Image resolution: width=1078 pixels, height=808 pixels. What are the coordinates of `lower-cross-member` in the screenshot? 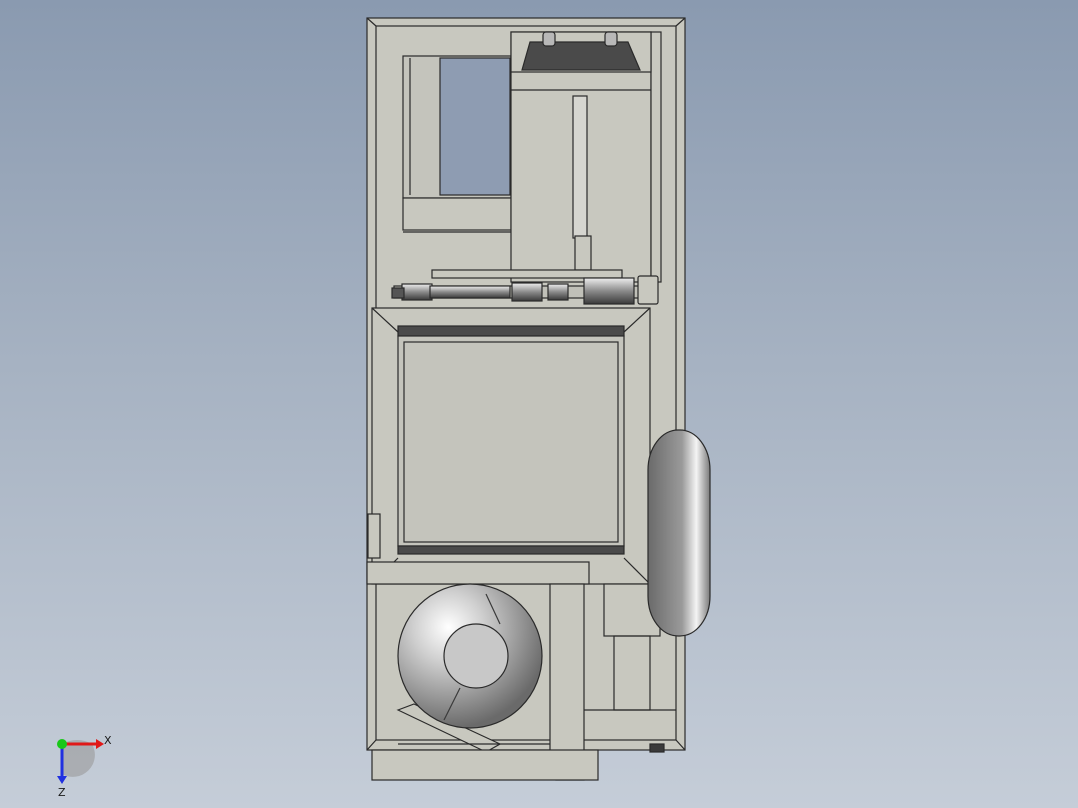 It's located at (478, 573).